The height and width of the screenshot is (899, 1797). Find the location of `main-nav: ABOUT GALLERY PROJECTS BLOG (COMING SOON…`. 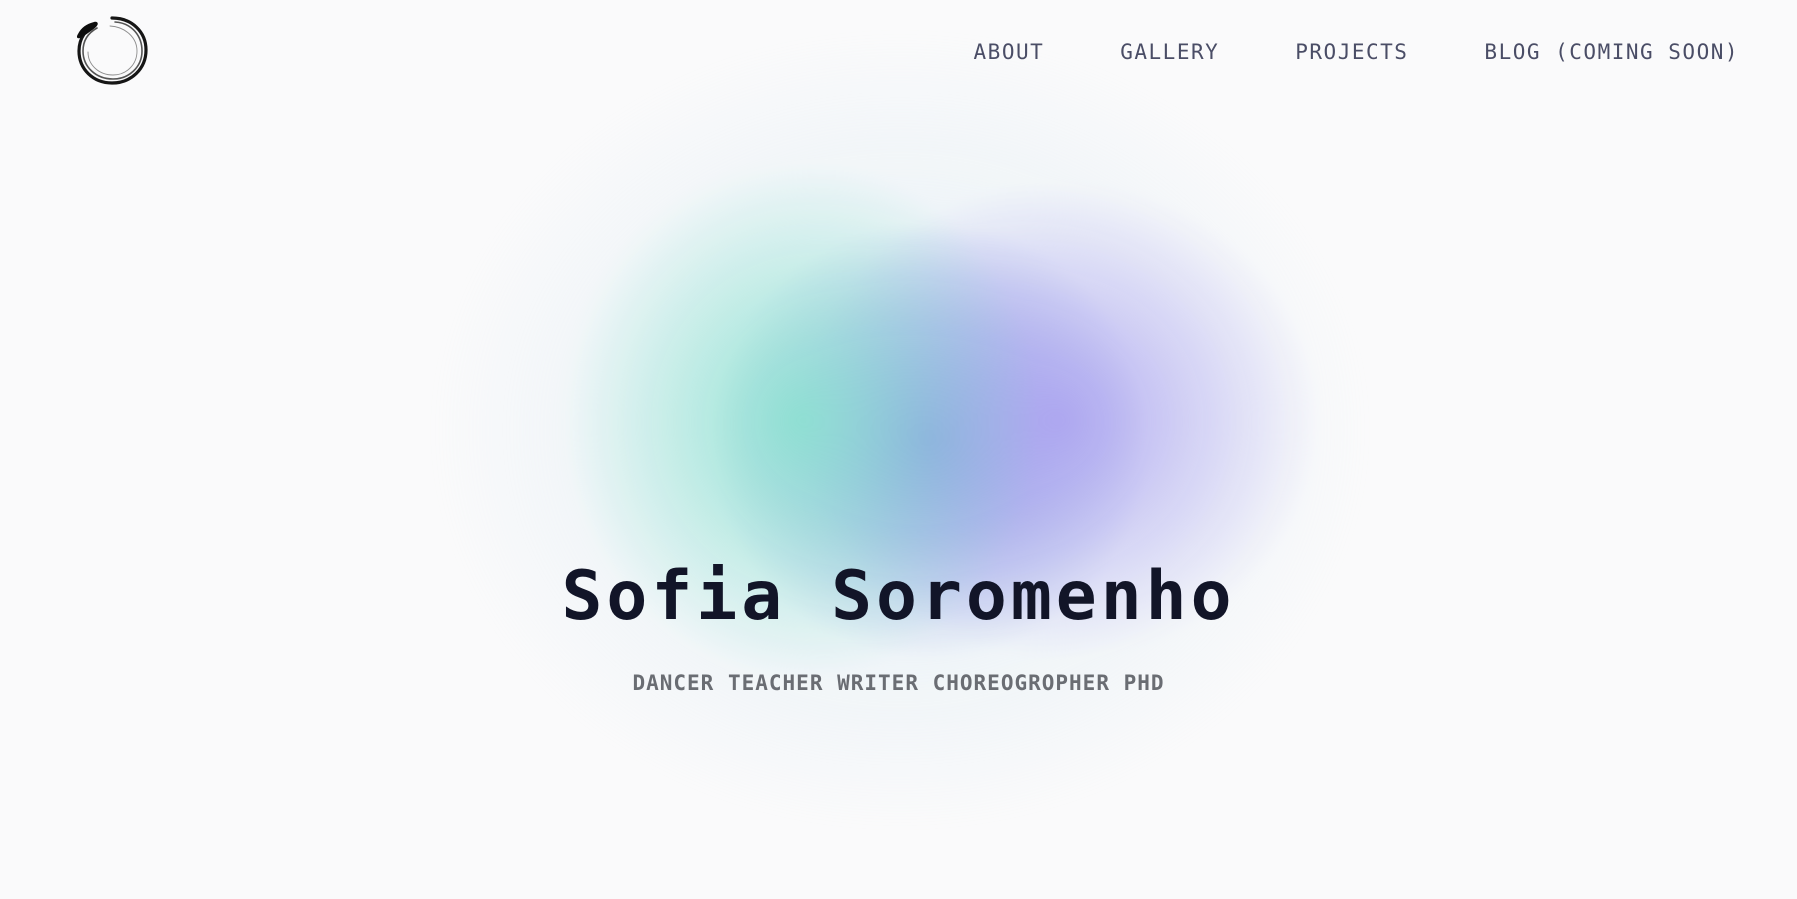

main-nav: ABOUT GALLERY PROJECTS BLOG (COMING SOON… is located at coordinates (1356, 52).